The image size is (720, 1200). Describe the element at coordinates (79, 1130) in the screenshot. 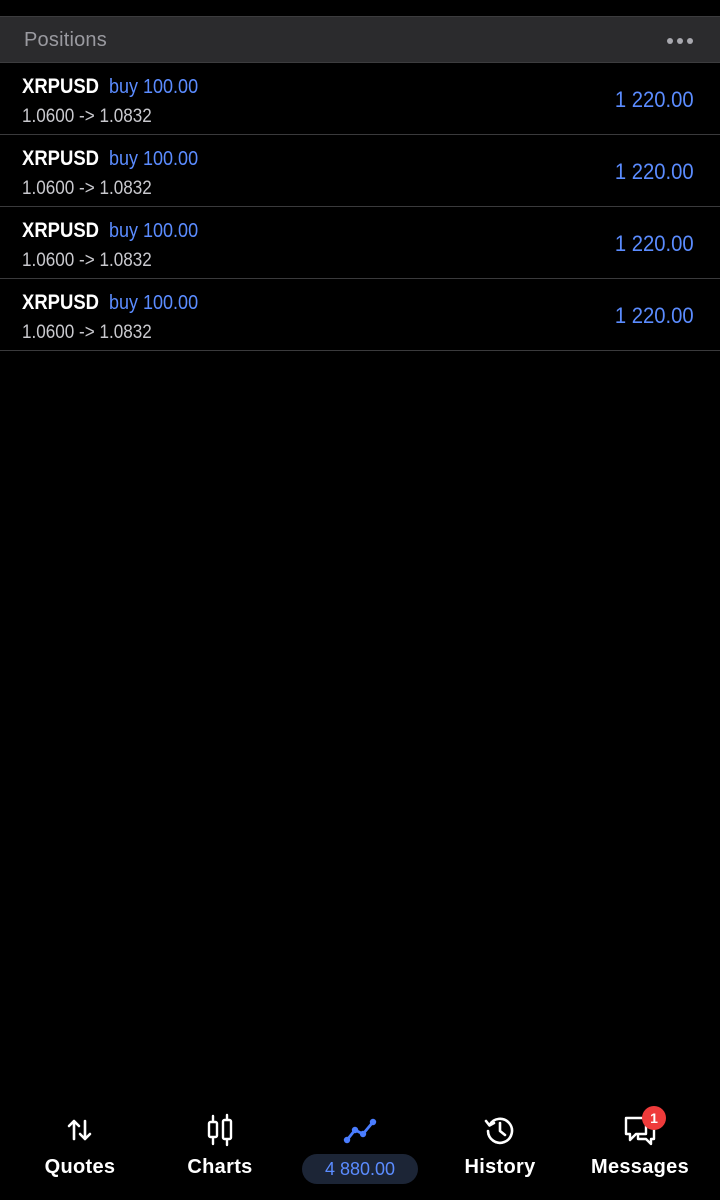

I see `arrows-up-down-icon` at that location.